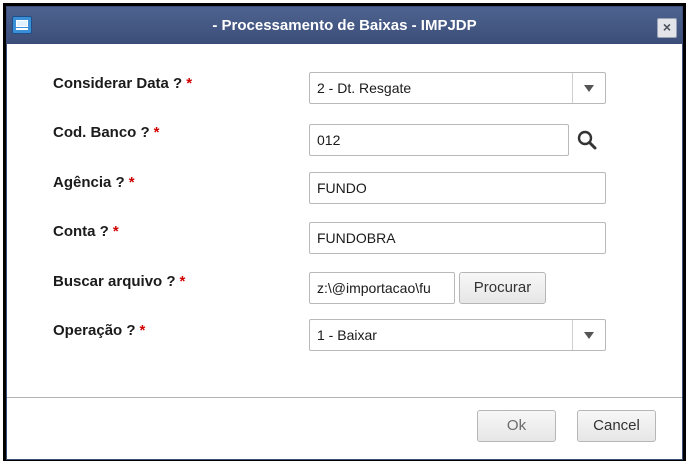 This screenshot has height=473, width=695. I want to click on conta-input: FUNDOBRA, so click(457, 238).